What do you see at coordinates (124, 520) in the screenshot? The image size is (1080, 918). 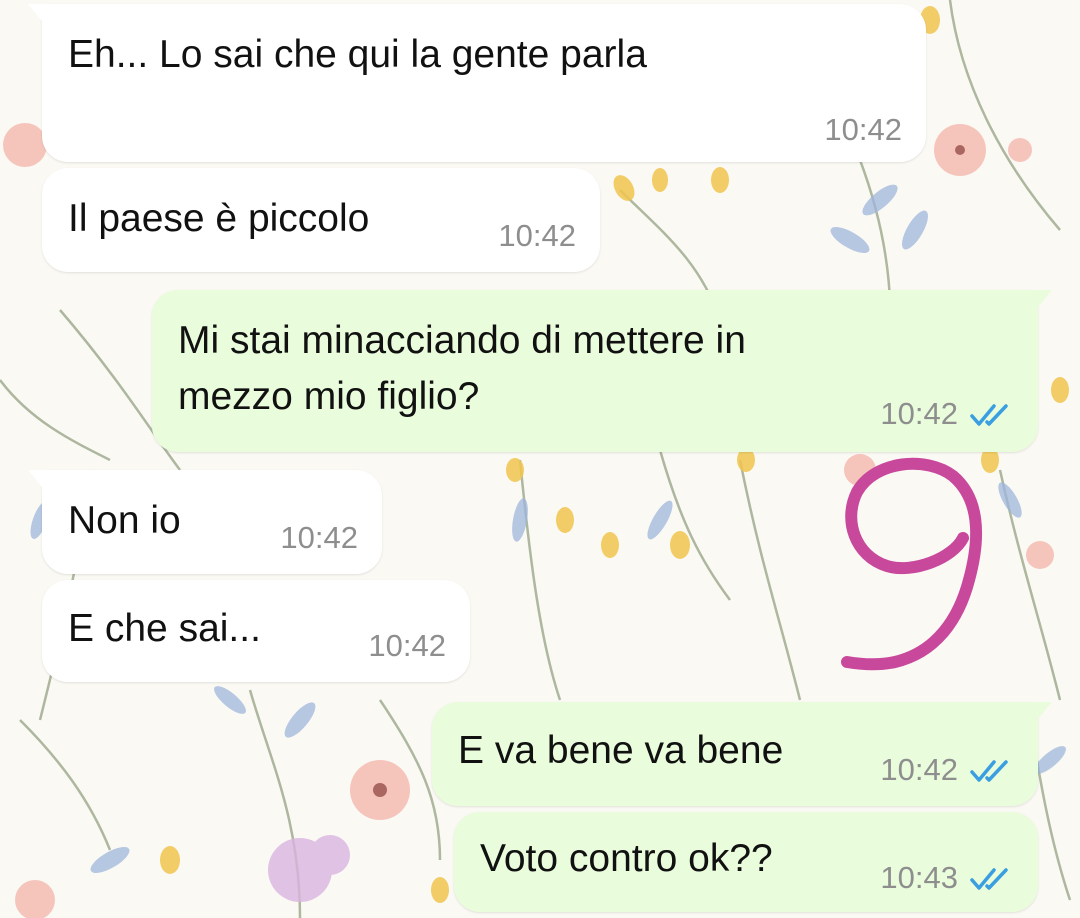 I see `message-text: Non io` at bounding box center [124, 520].